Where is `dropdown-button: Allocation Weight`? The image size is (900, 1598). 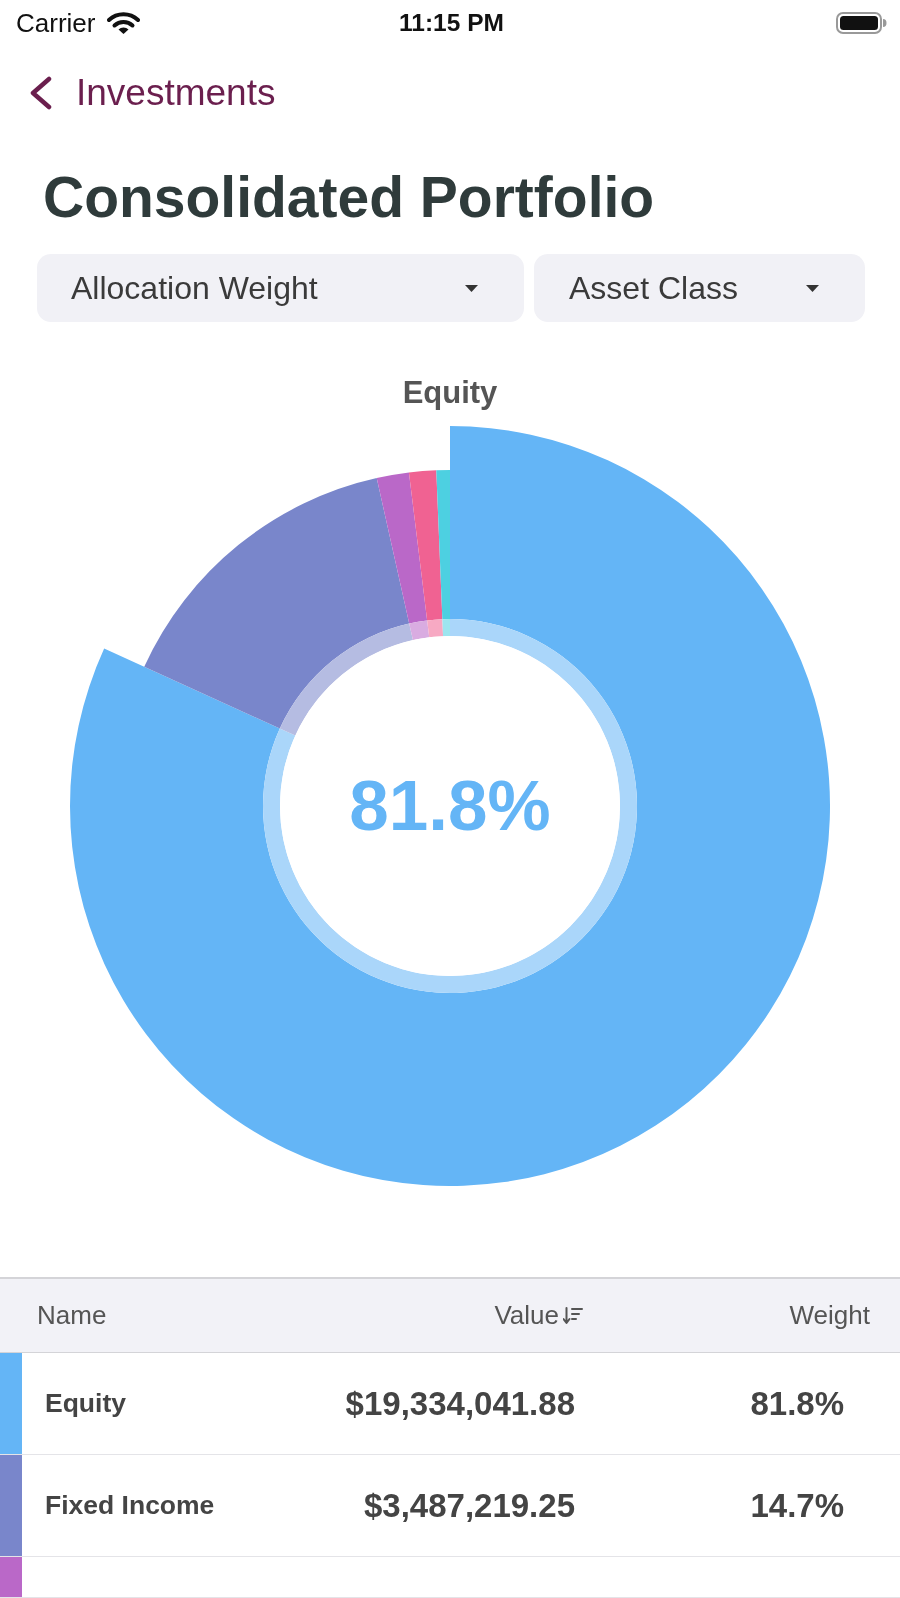
dropdown-button: Allocation Weight is located at coordinates (280, 288).